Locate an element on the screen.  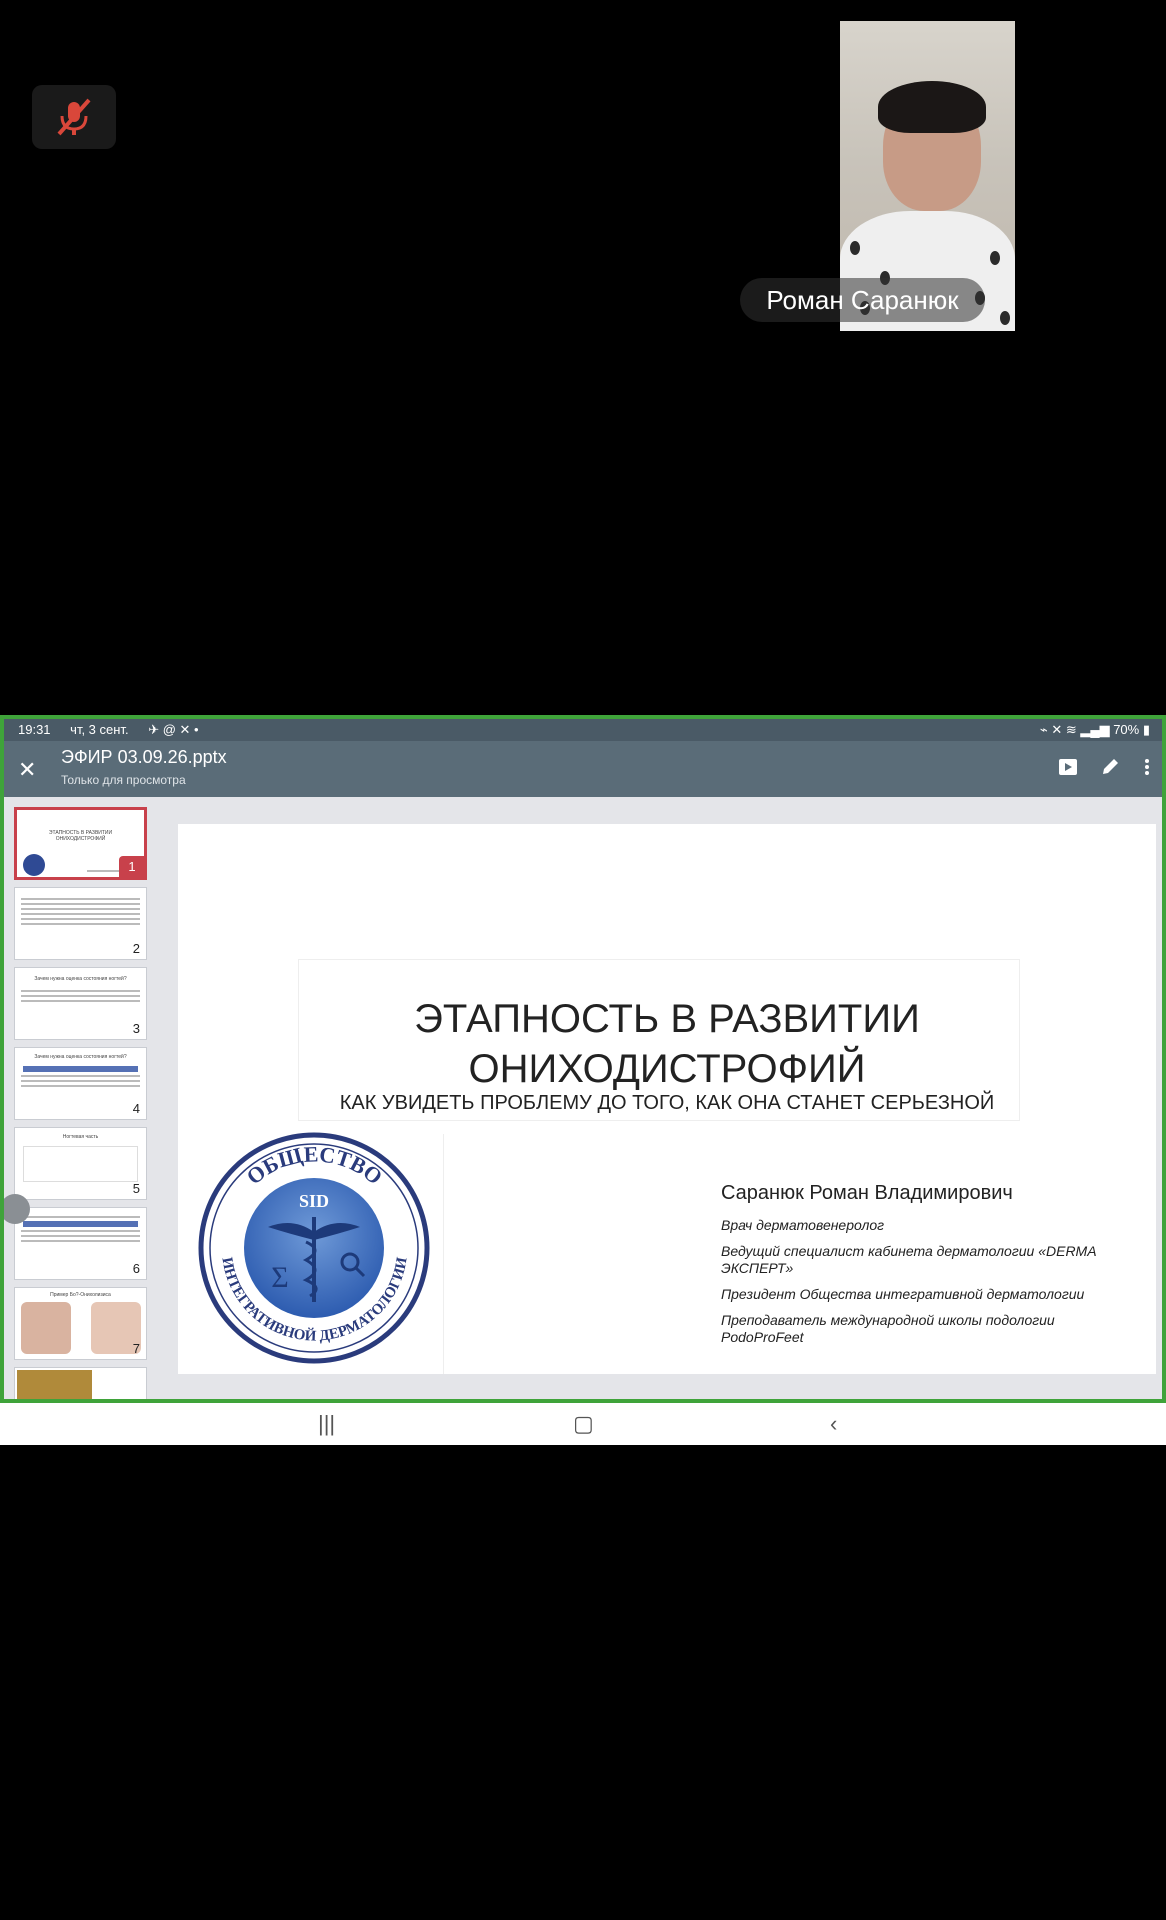
document-mode: Только для просмотра is located at coordinates (123, 780).